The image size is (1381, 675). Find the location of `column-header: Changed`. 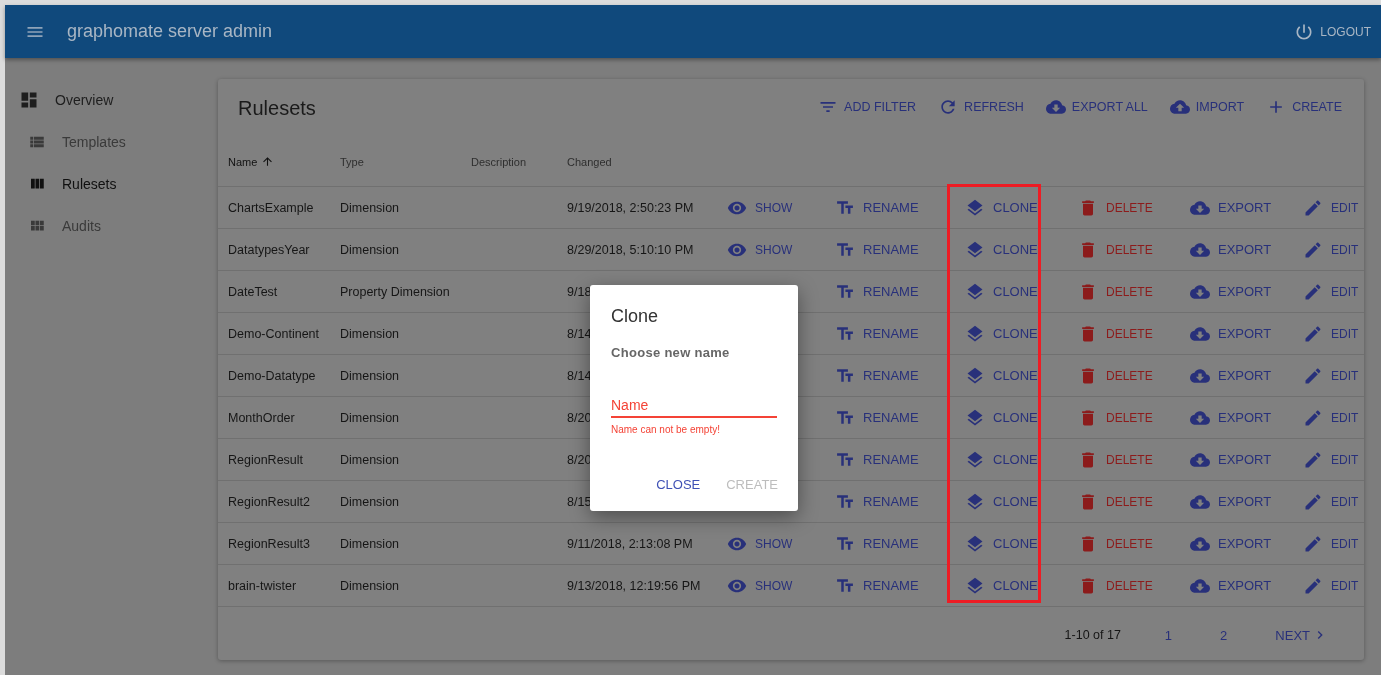

column-header: Changed is located at coordinates (647, 162).